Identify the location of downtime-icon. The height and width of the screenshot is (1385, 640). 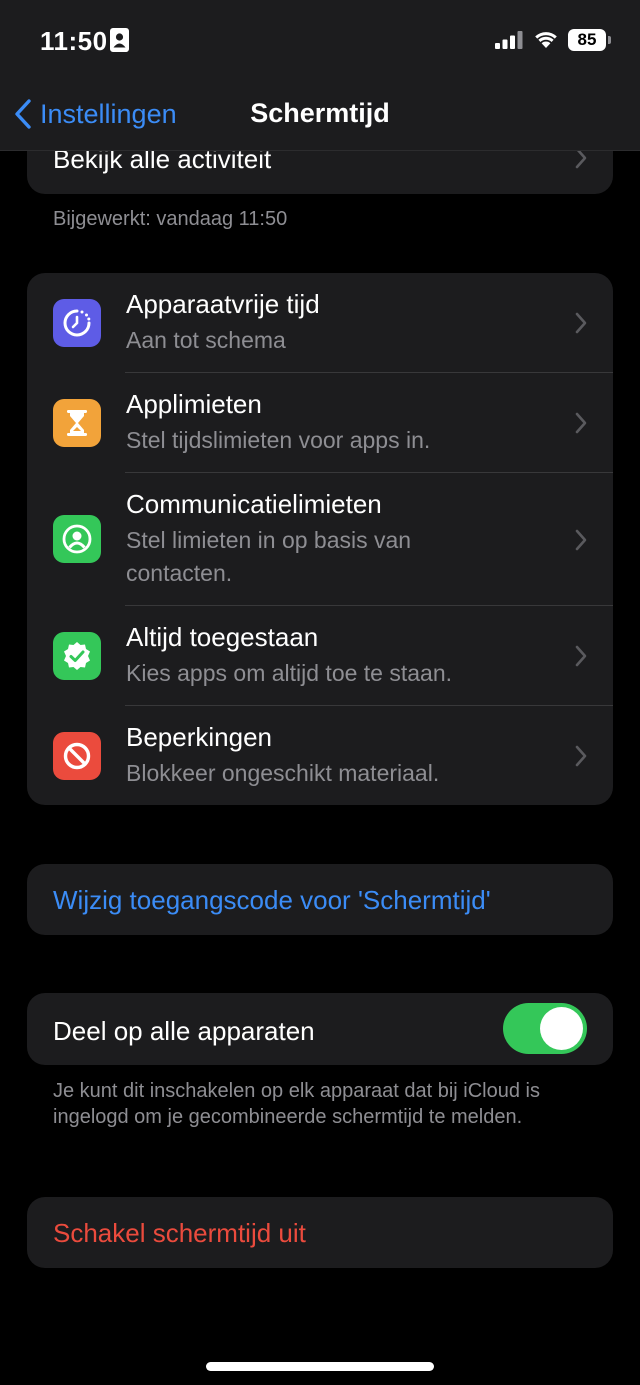
(77, 323).